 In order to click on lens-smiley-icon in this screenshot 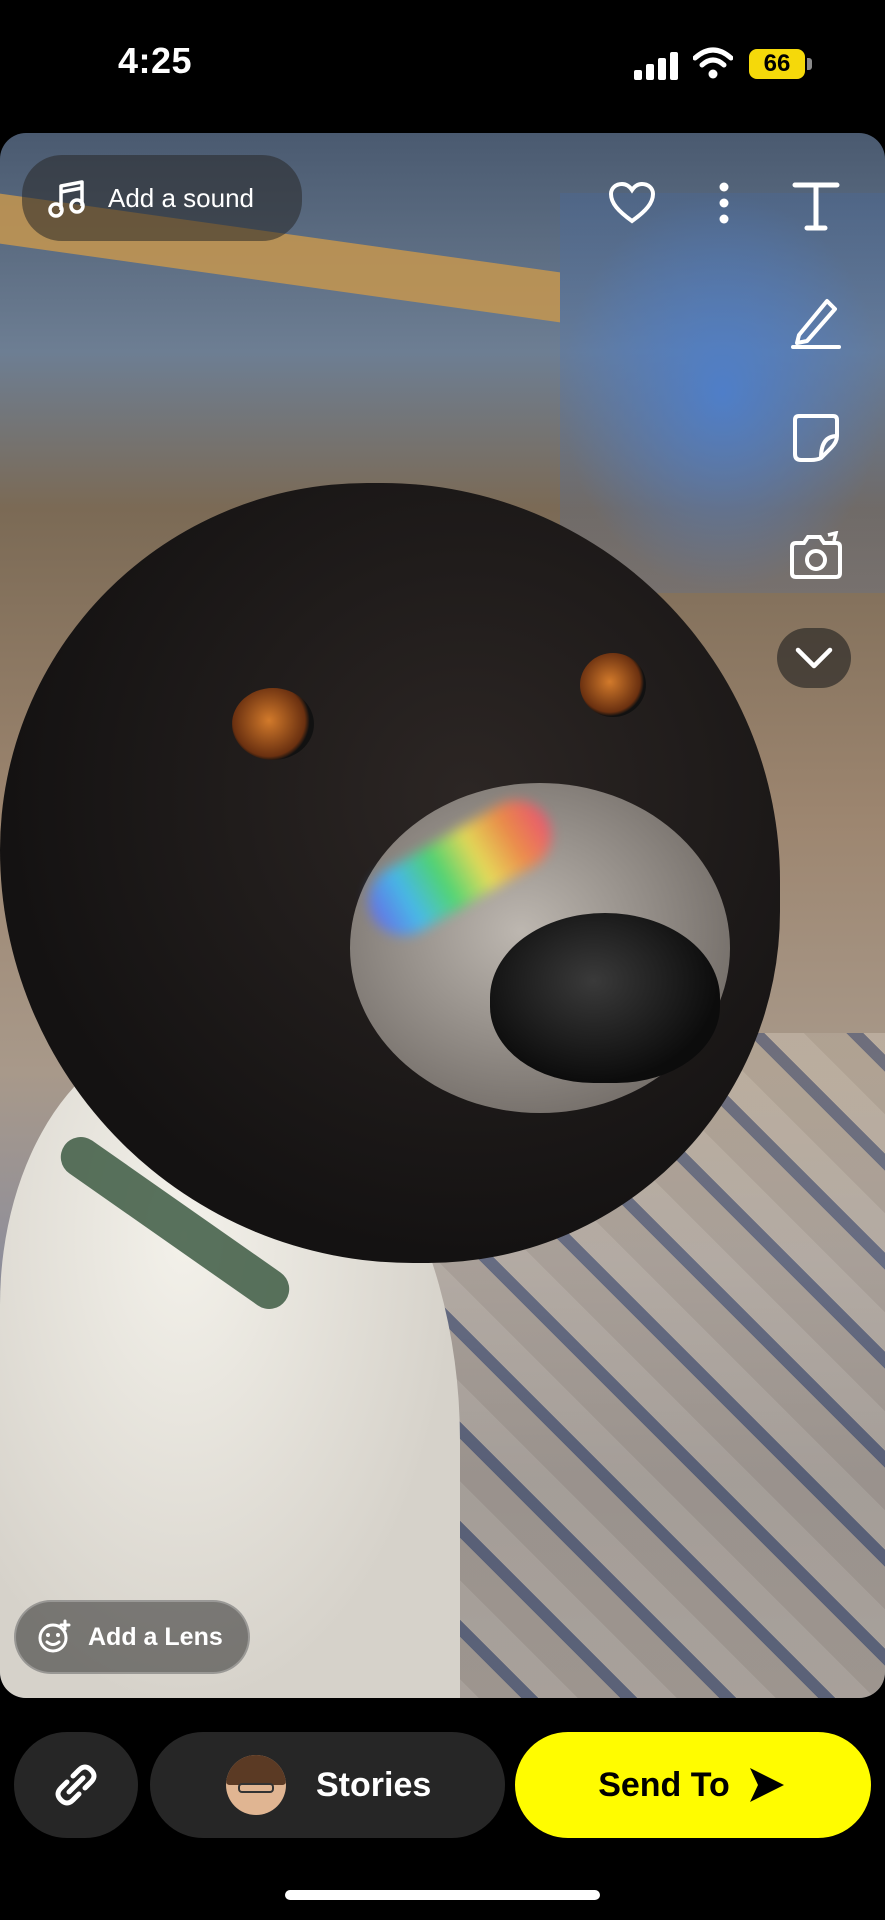, I will do `click(54, 1636)`.